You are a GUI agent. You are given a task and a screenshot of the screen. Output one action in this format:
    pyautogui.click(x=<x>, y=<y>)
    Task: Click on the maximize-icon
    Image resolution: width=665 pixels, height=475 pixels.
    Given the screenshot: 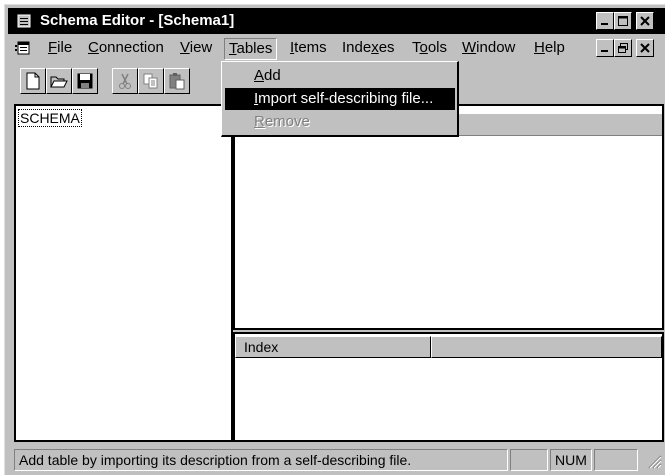 What is the action you would take?
    pyautogui.click(x=623, y=21)
    